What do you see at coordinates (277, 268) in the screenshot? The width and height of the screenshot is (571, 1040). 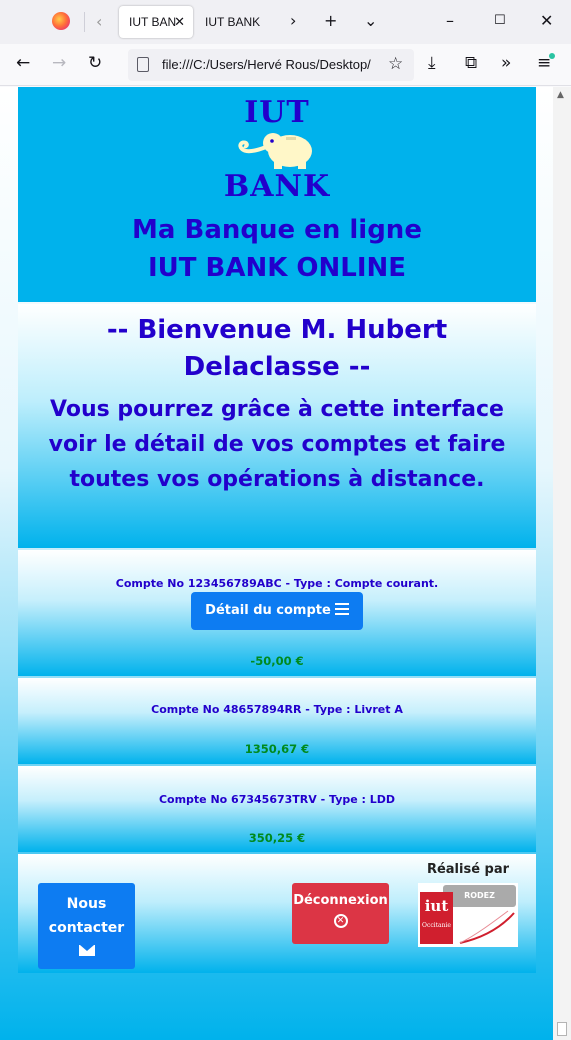 I see `site-subtitle: IUT BANK ONLINE` at bounding box center [277, 268].